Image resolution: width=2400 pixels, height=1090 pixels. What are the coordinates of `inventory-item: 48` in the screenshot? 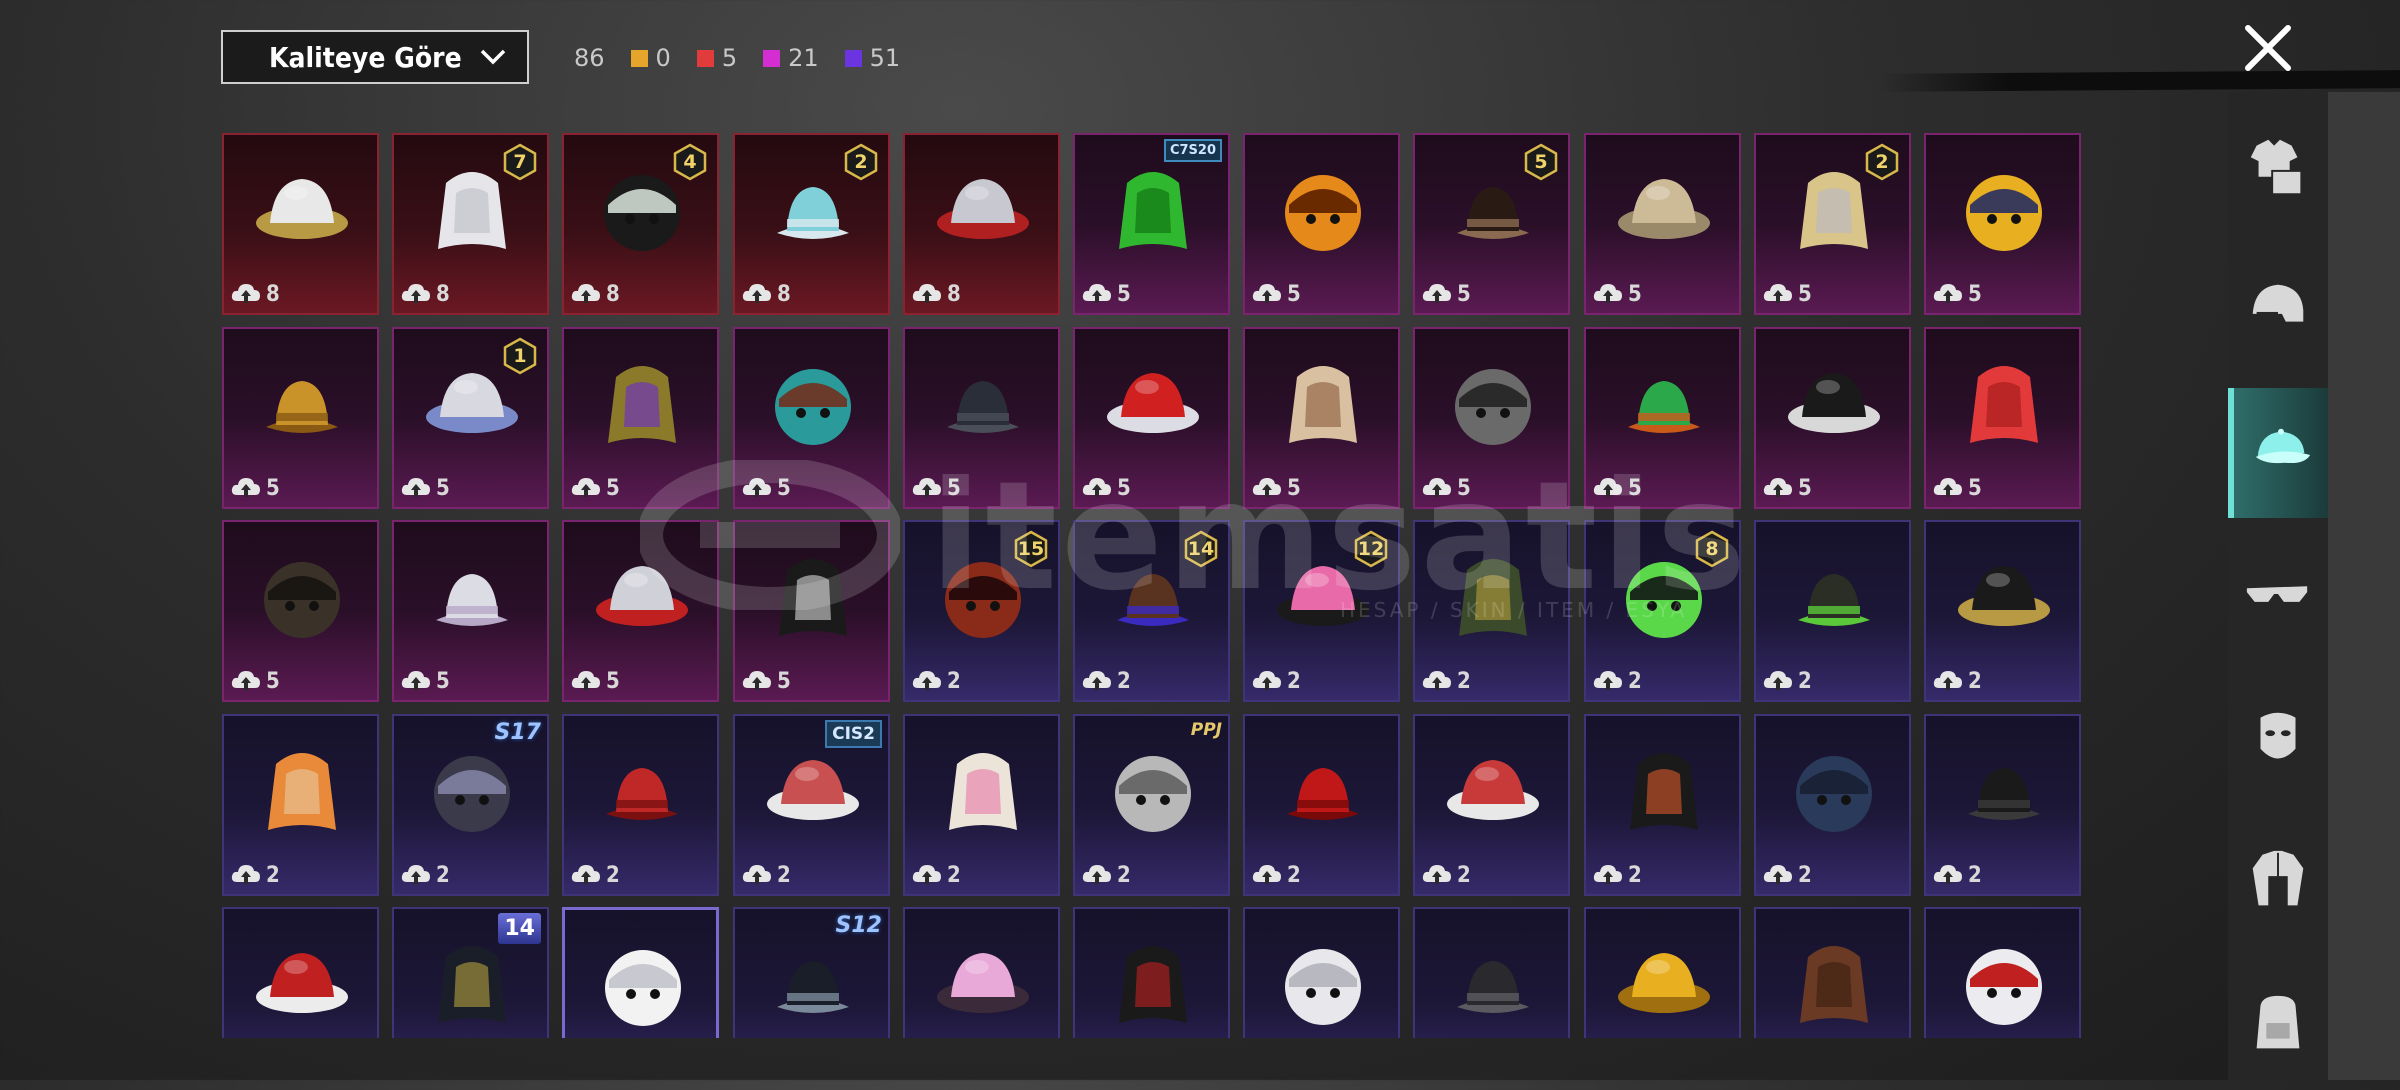 It's located at (640, 224).